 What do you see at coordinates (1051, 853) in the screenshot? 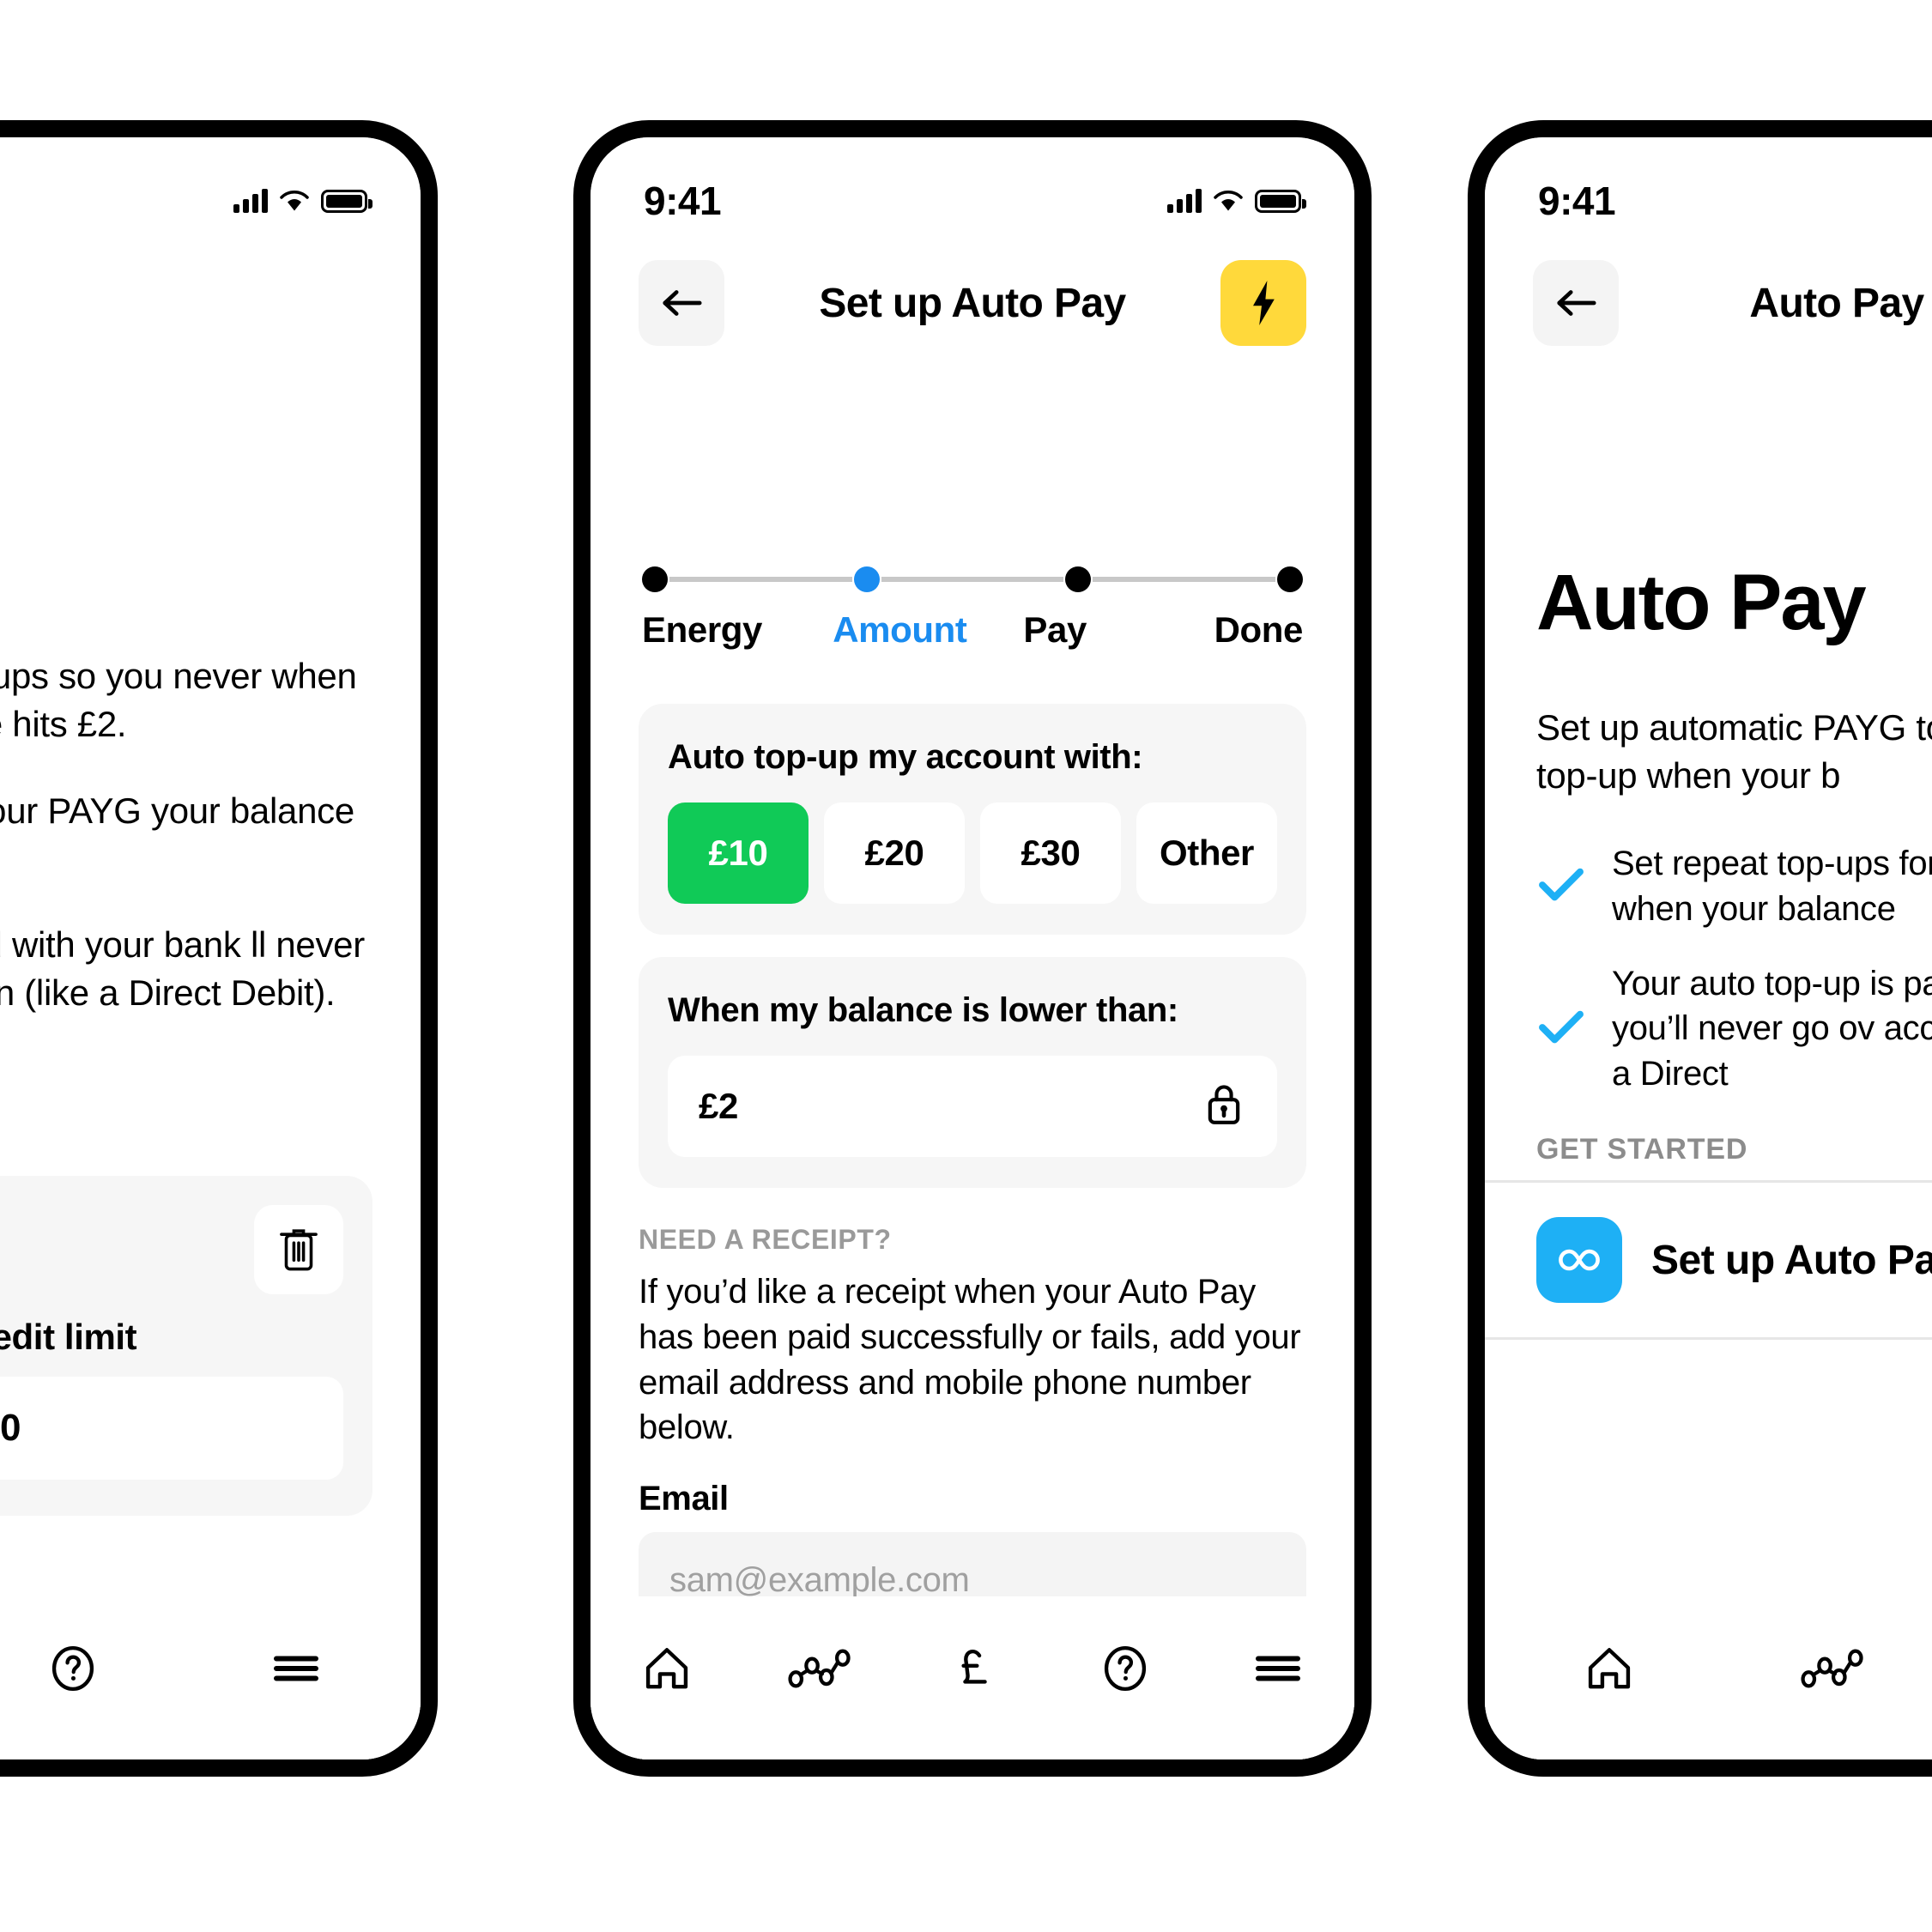
I see `amount-option-30: £30` at bounding box center [1051, 853].